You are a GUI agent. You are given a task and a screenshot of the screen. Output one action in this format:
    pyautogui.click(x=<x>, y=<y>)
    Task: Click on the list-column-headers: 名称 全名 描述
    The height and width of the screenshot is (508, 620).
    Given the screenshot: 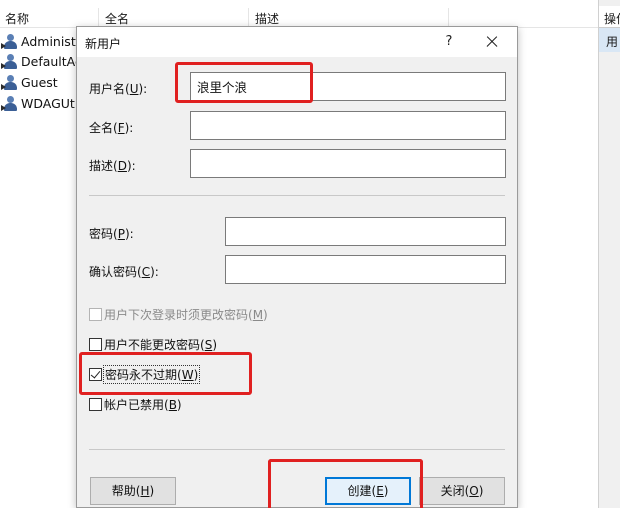 What is the action you would take?
    pyautogui.click(x=299, y=17)
    